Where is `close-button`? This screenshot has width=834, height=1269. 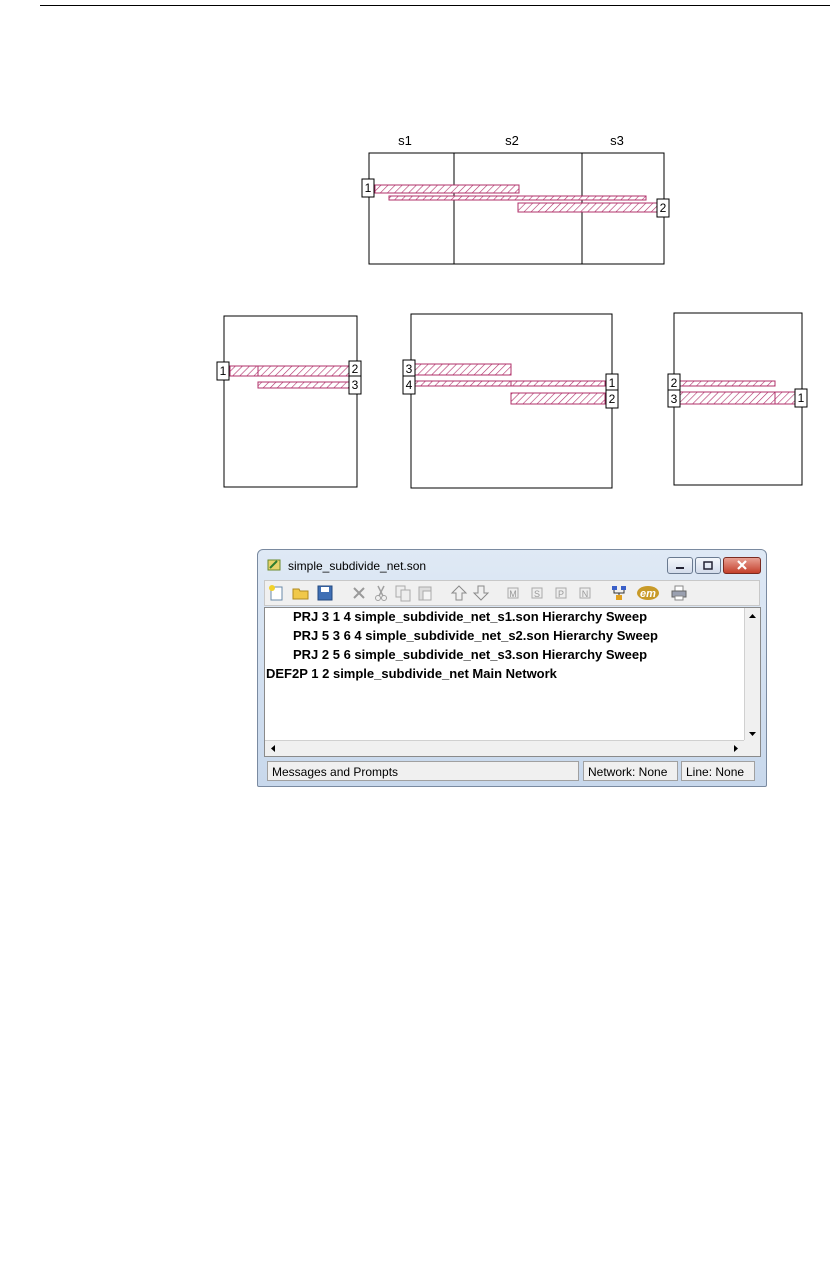
close-button is located at coordinates (742, 565).